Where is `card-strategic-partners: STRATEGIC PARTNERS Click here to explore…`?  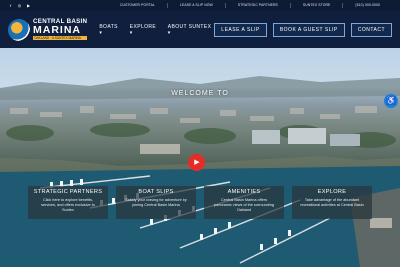
card-strategic-partners: STRATEGIC PARTNERS Click here to explore… is located at coordinates (68, 202).